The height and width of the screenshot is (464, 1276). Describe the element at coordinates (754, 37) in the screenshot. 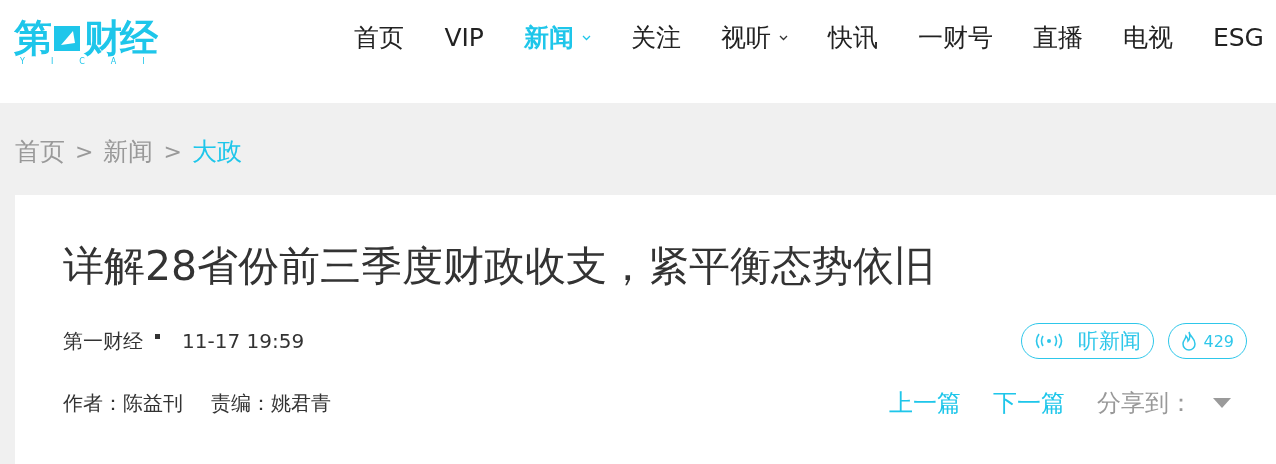

I see `nav-tab: 视听` at that location.